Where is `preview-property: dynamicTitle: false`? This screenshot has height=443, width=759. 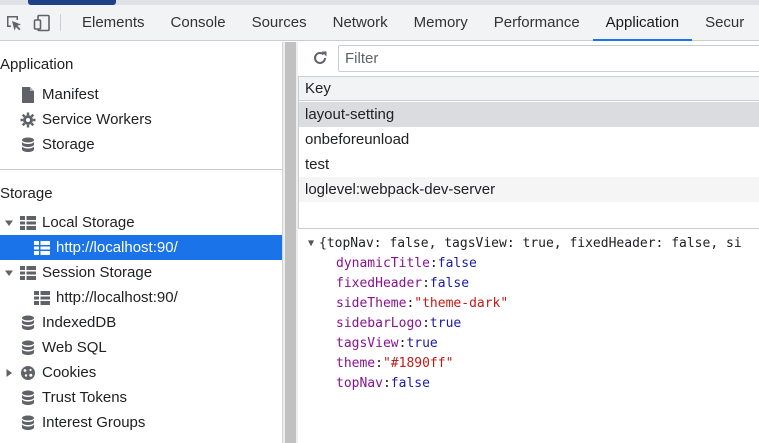
preview-property: dynamicTitle: false is located at coordinates (533, 264).